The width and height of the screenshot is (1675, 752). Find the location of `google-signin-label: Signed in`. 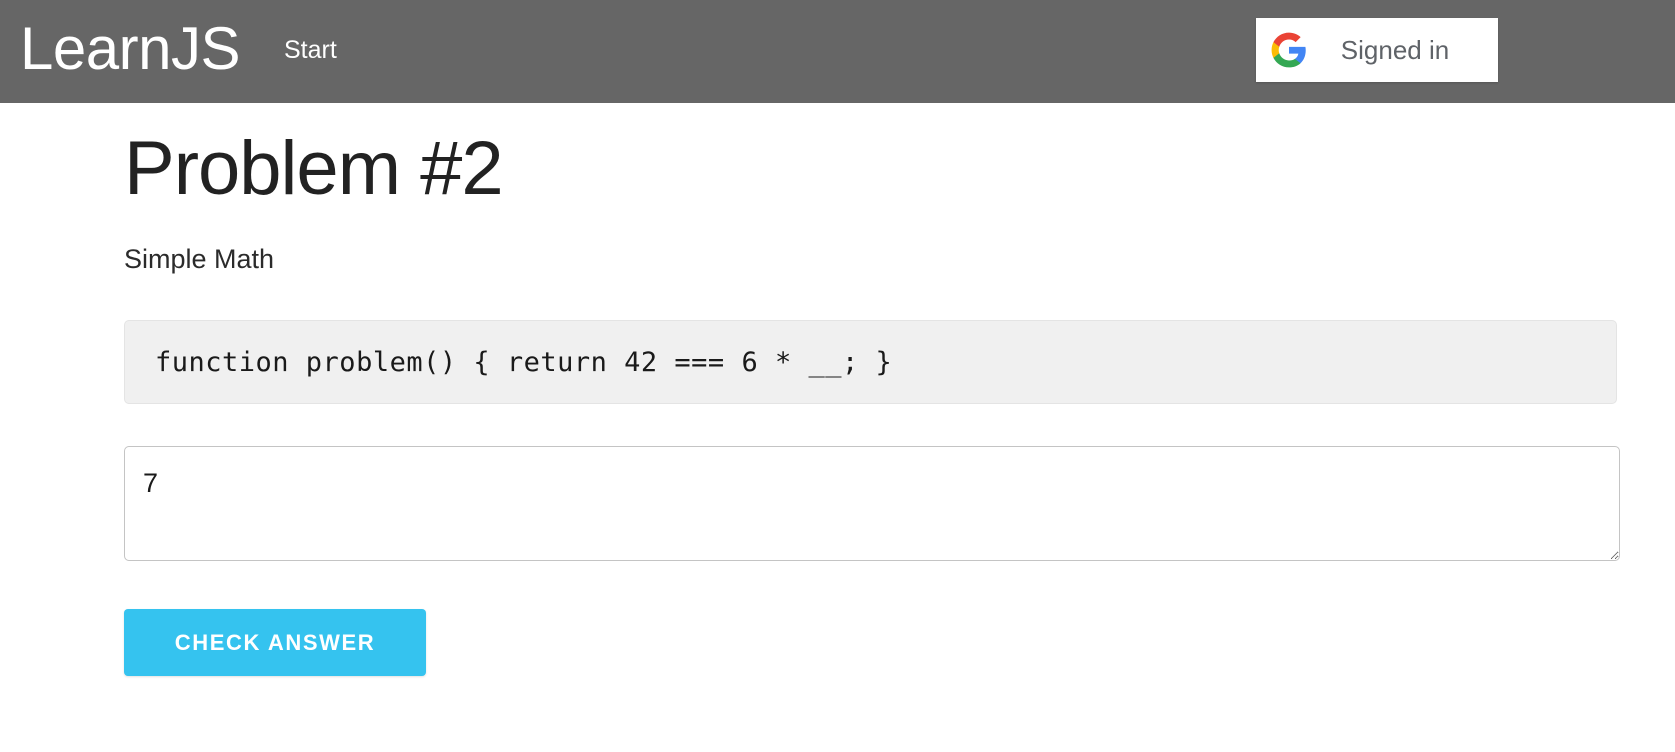

google-signin-label: Signed in is located at coordinates (1395, 49).